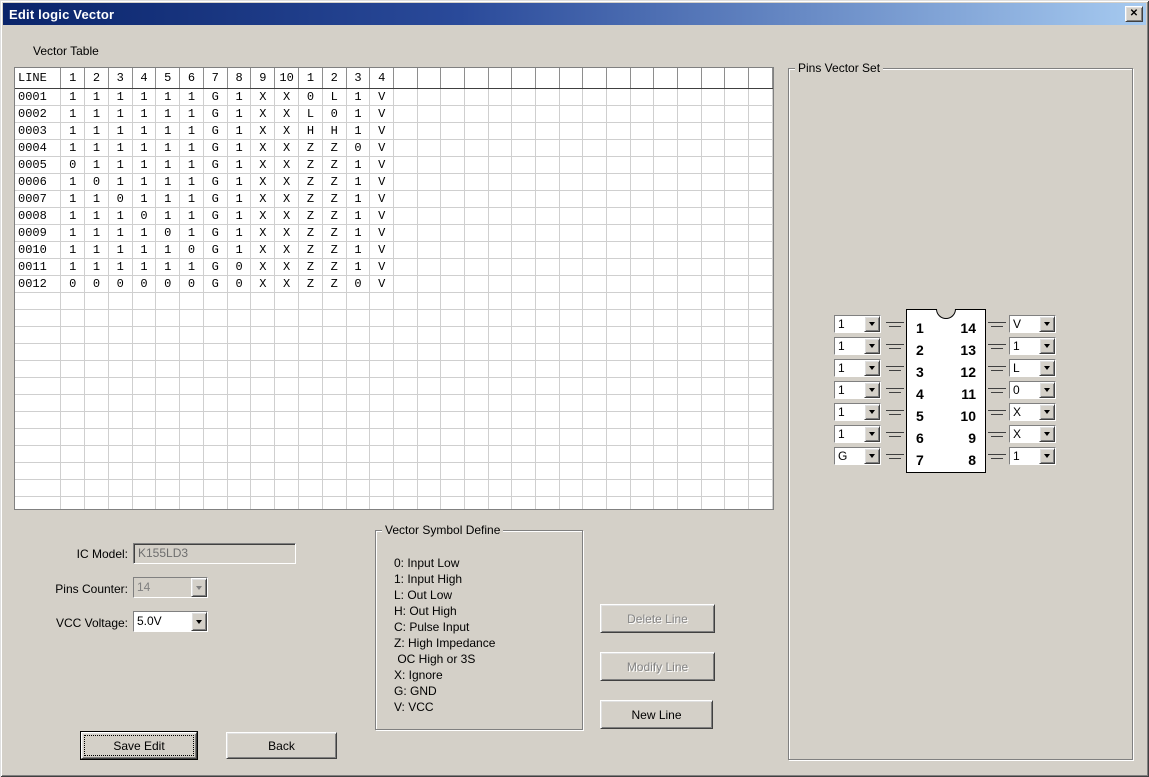 This screenshot has width=1149, height=777. What do you see at coordinates (857, 390) in the screenshot?
I see `pin-4-combo: 1` at bounding box center [857, 390].